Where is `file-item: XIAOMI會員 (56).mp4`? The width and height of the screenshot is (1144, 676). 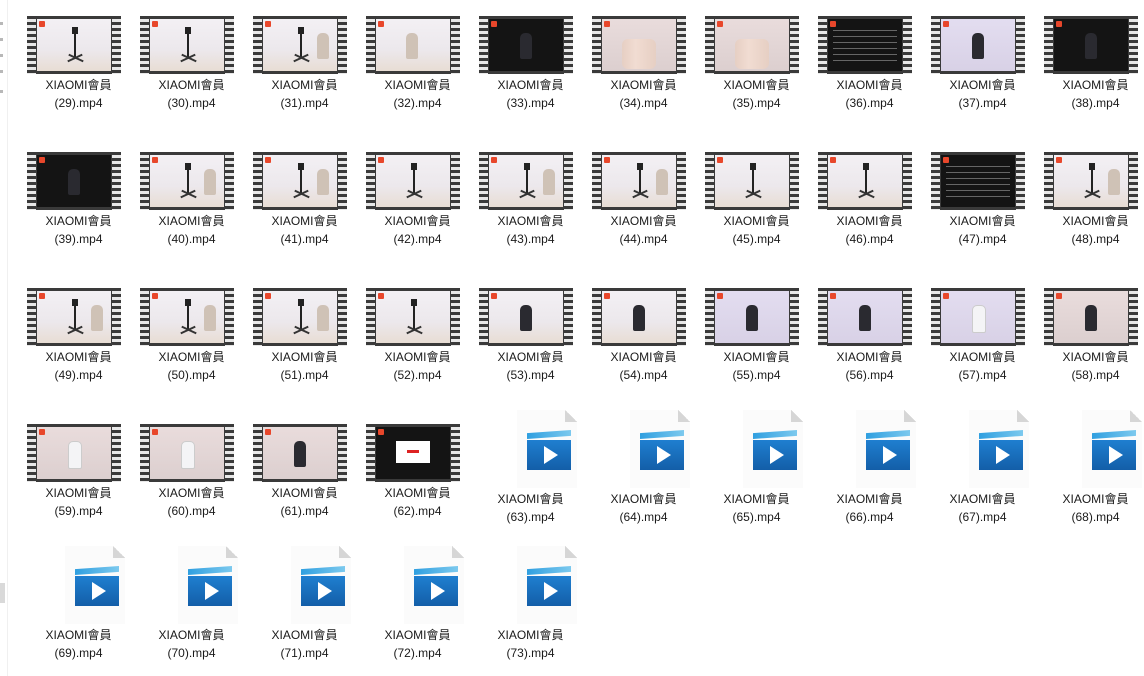 file-item: XIAOMI會員 (56).mp4 is located at coordinates (869, 347).